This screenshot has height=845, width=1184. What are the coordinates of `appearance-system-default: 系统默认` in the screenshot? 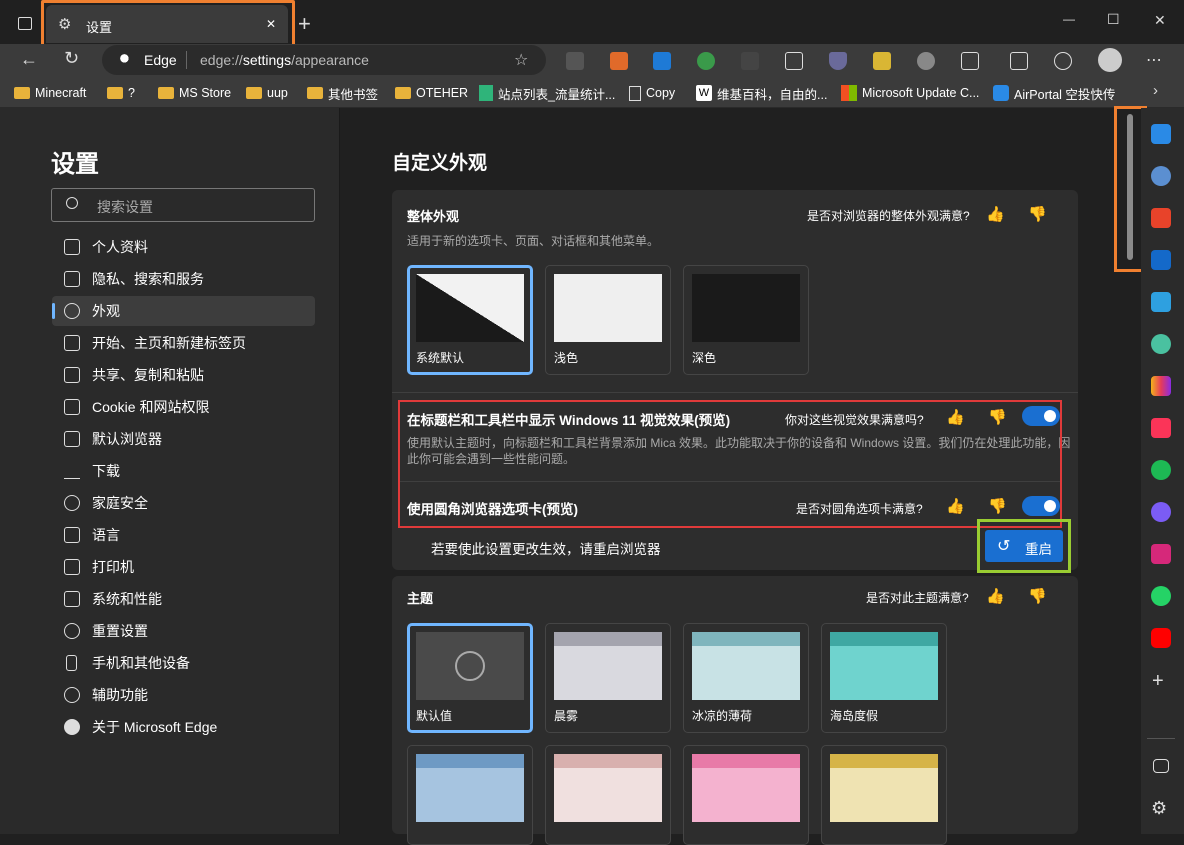 It's located at (470, 320).